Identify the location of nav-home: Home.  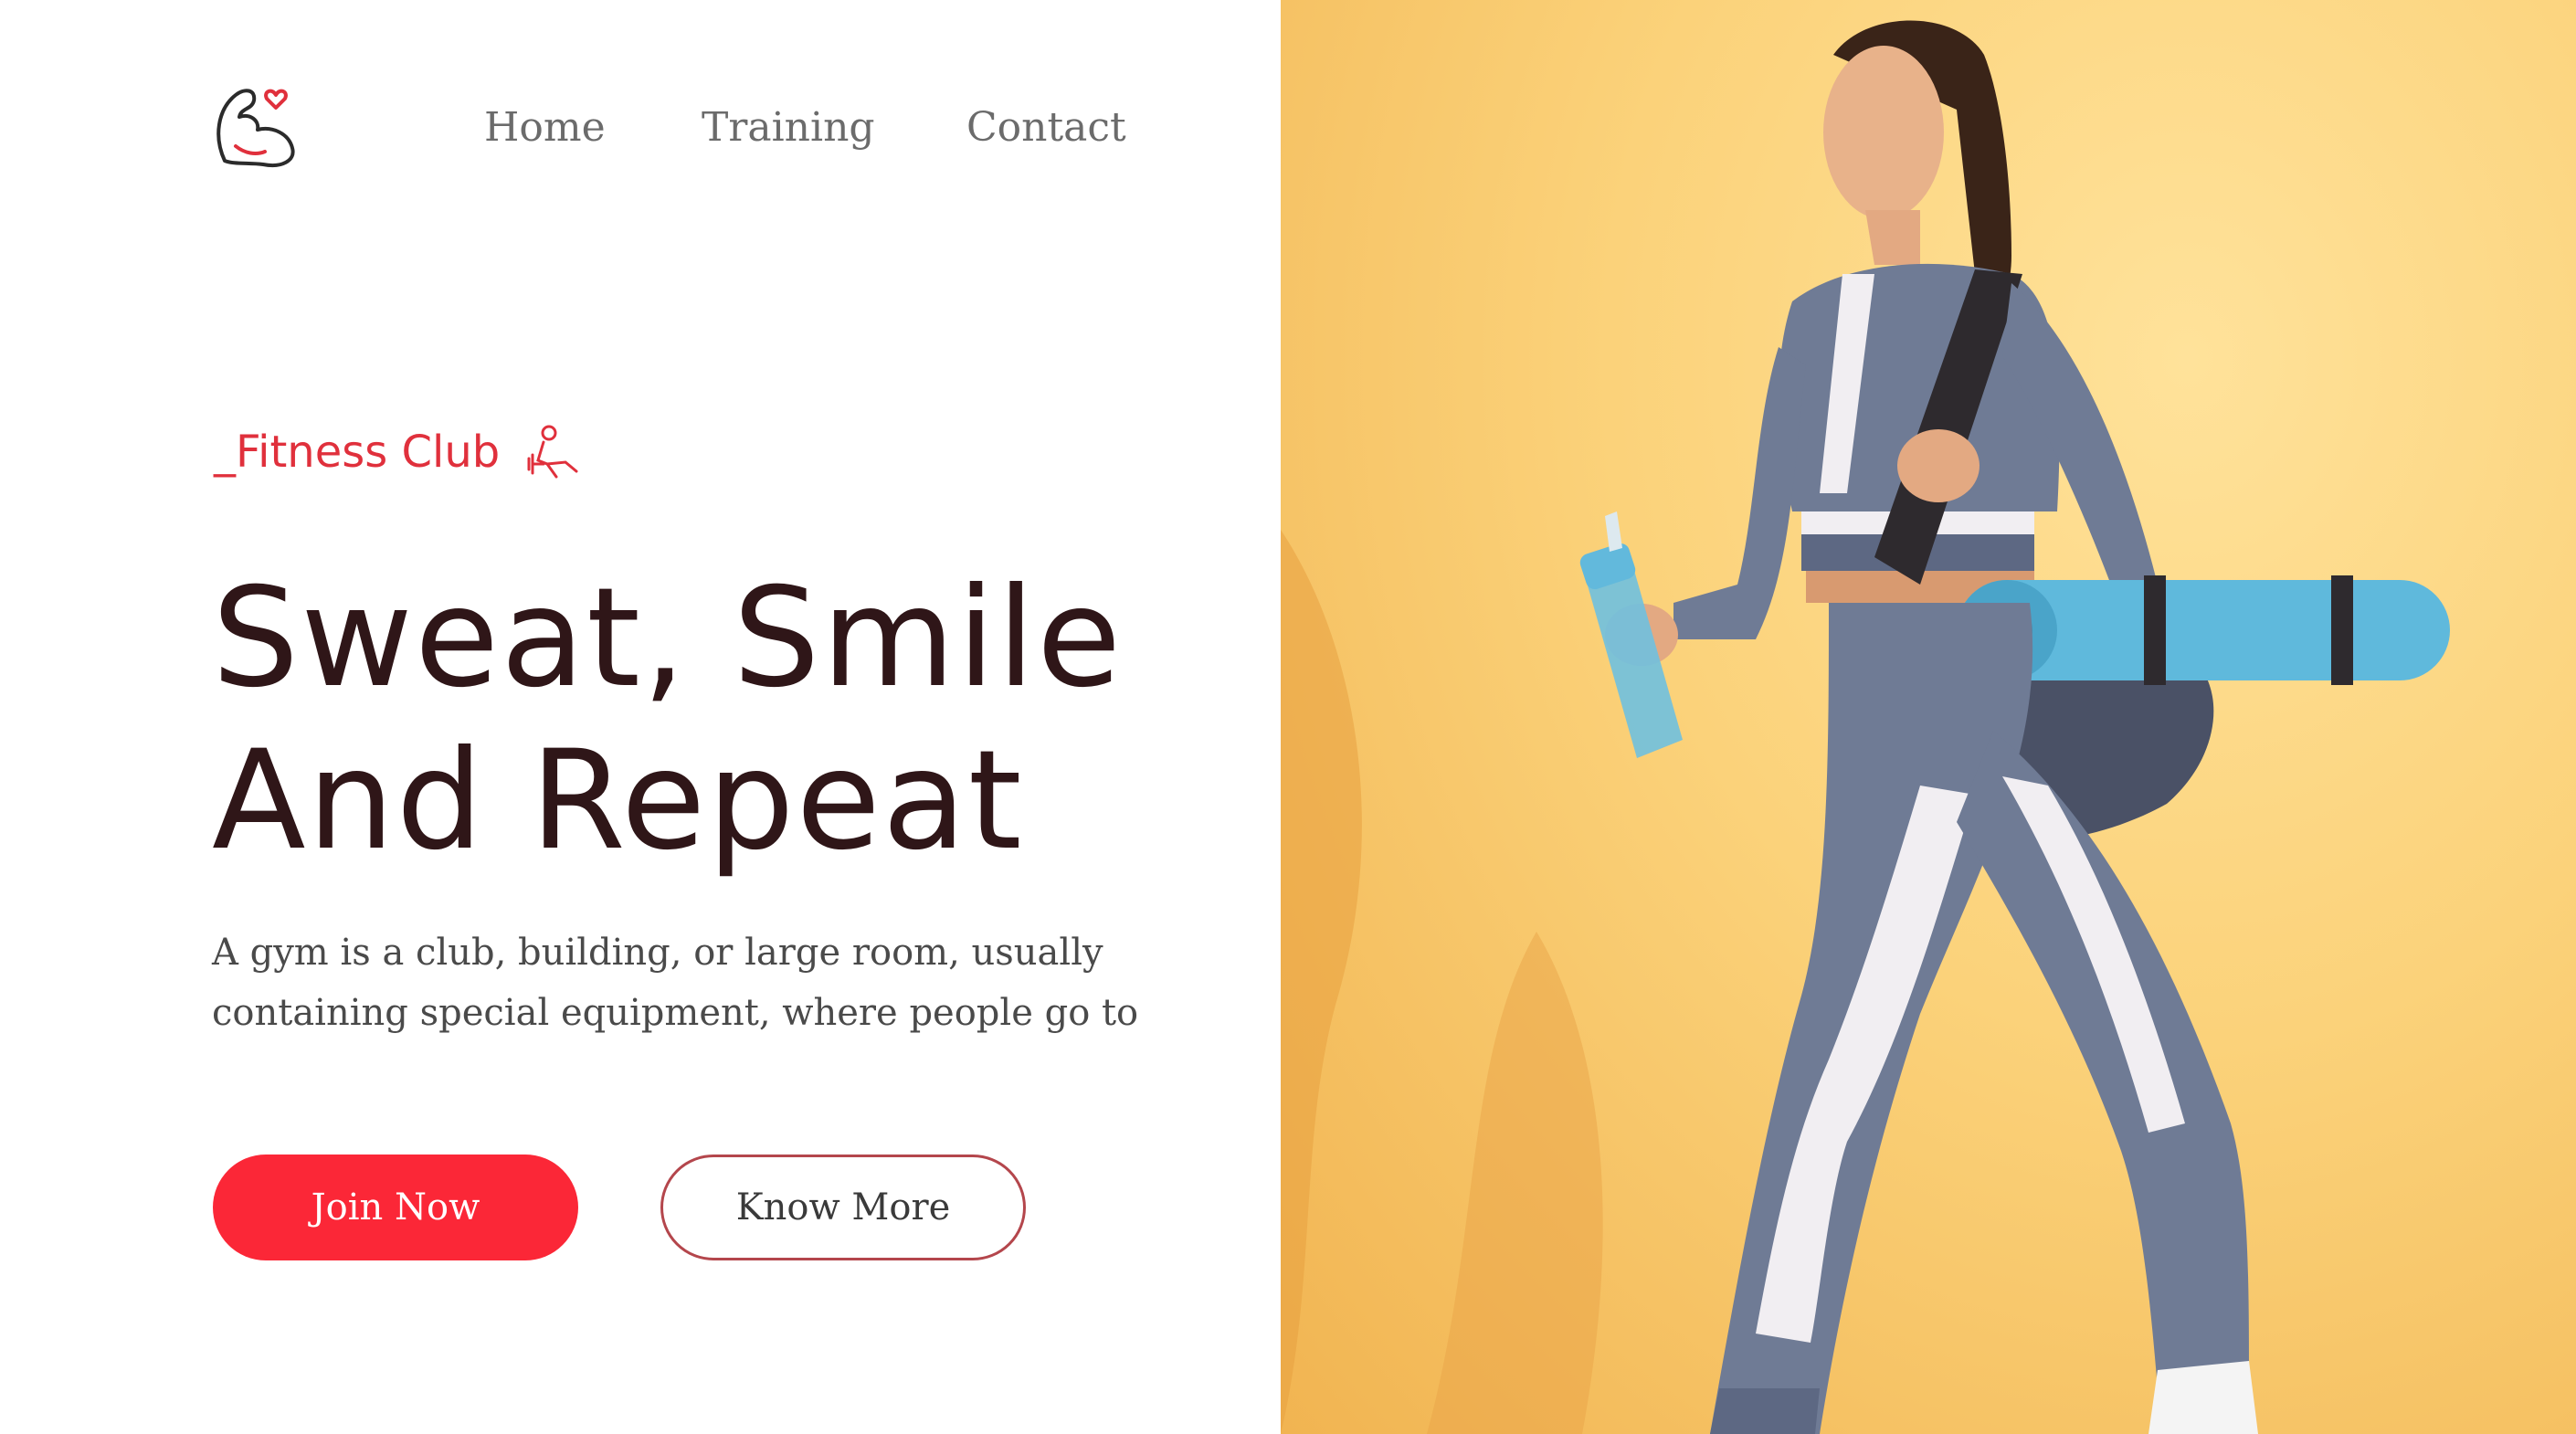
(545, 127).